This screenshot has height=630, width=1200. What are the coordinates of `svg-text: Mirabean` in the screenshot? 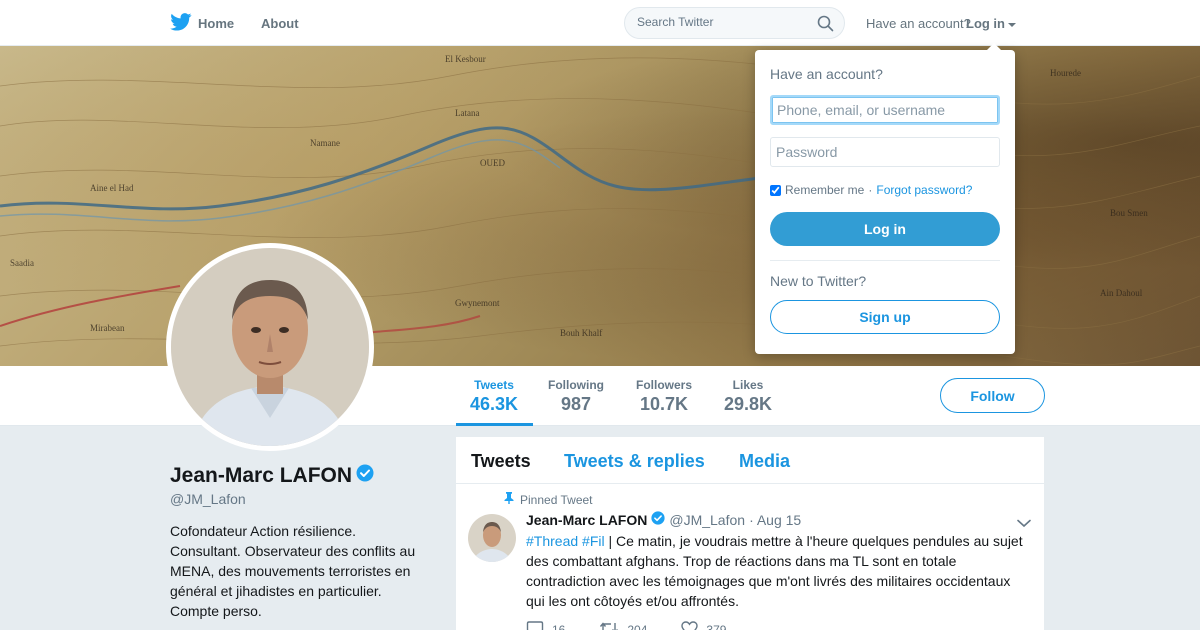 It's located at (107, 328).